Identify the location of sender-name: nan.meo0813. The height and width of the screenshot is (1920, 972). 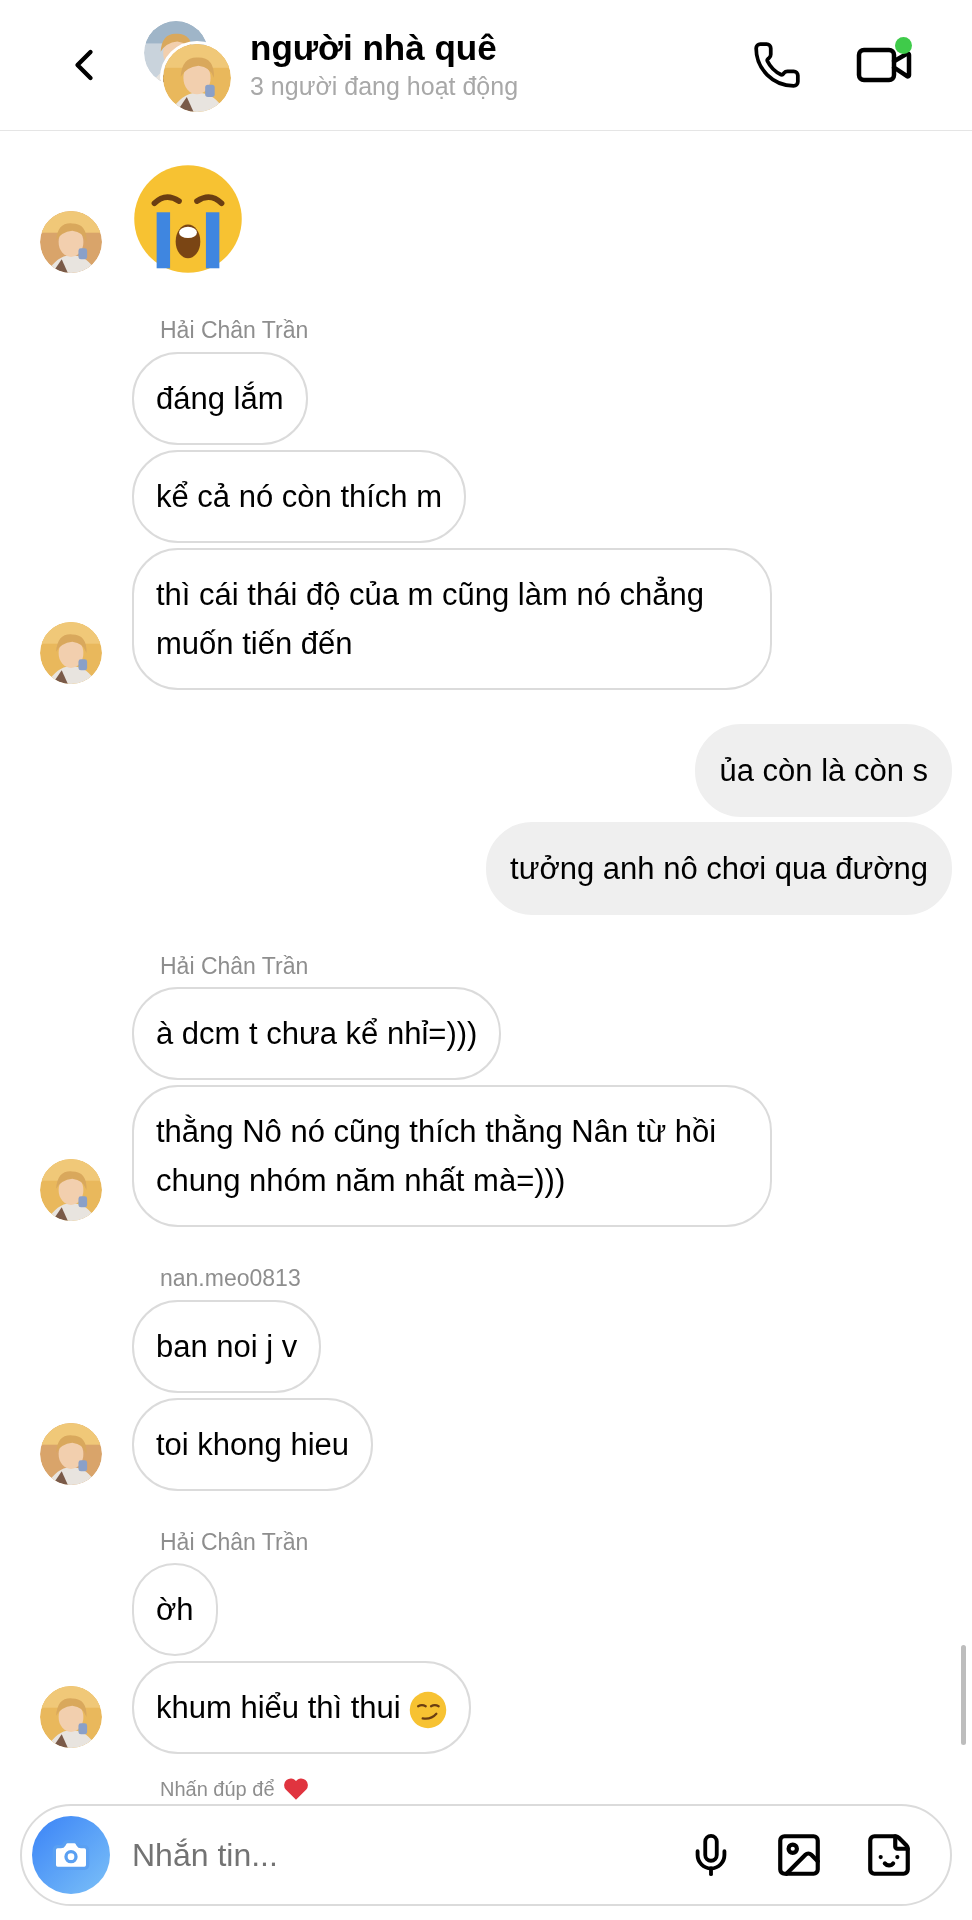
(231, 1278).